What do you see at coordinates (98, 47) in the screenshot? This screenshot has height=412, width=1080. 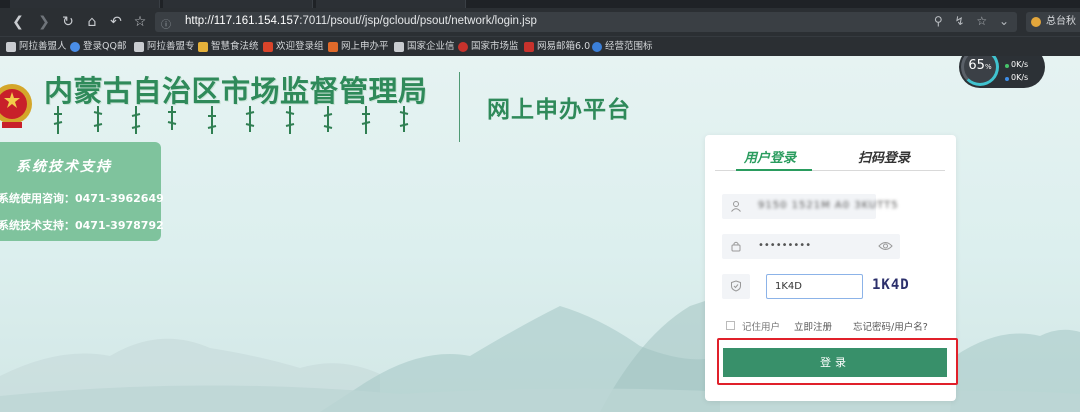 I see `bookmark-item: 登录QQ邮` at bounding box center [98, 47].